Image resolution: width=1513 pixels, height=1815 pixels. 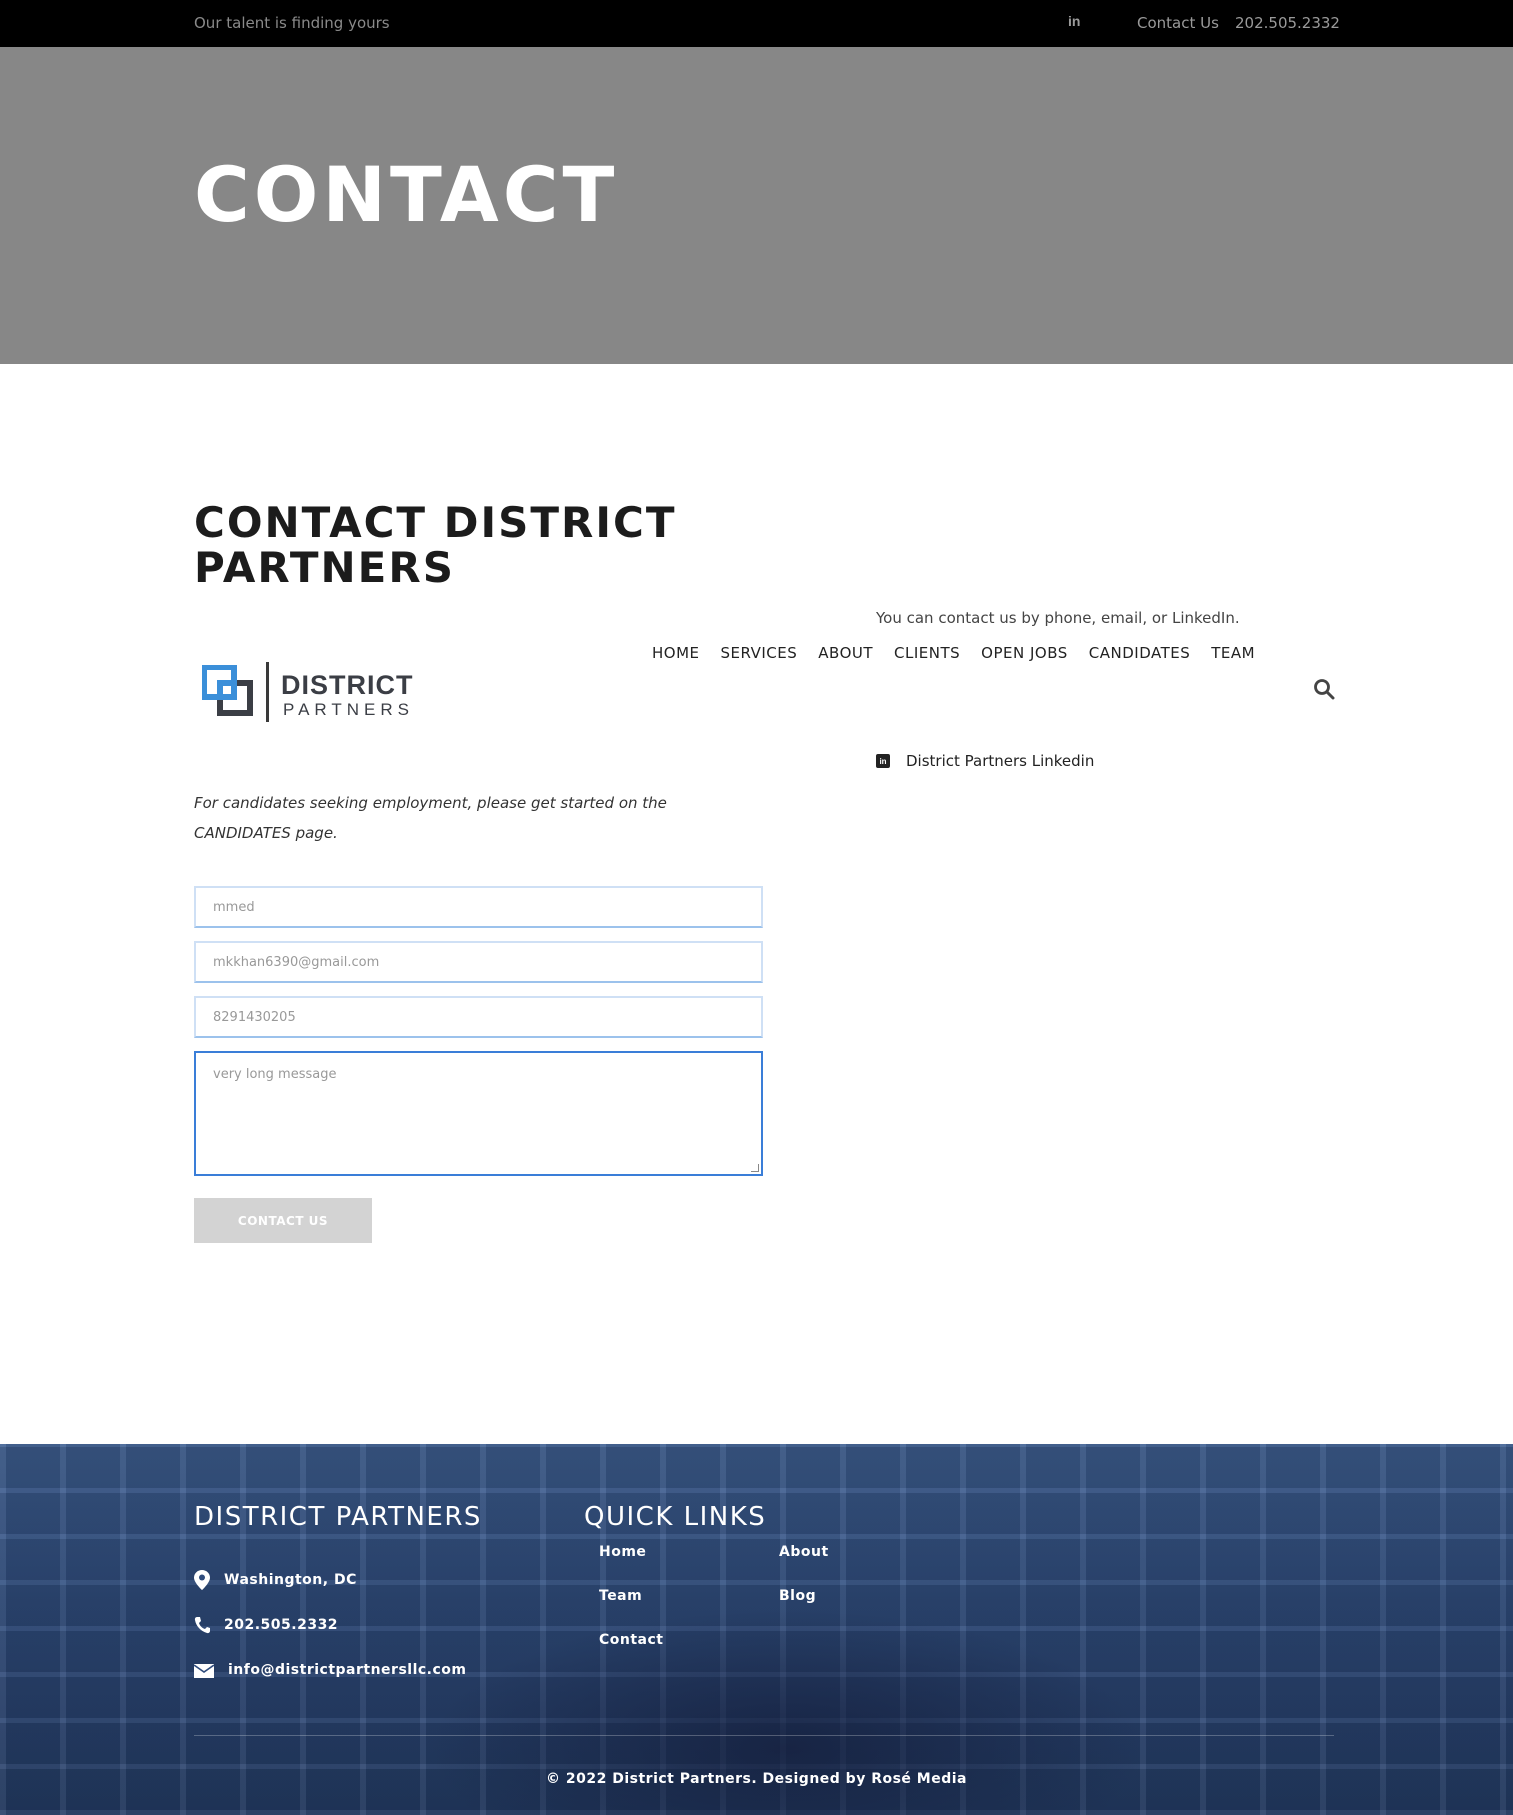 What do you see at coordinates (281, 1625) in the screenshot?
I see `footer-phone: 202.505.2332` at bounding box center [281, 1625].